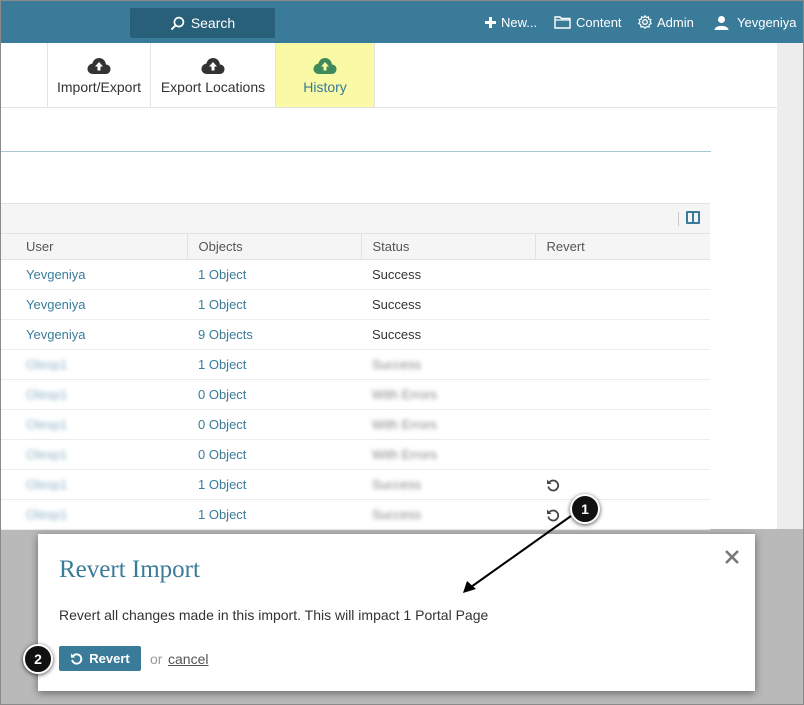 Image resolution: width=804 pixels, height=705 pixels. I want to click on column-header-objects: Objects, so click(274, 247).